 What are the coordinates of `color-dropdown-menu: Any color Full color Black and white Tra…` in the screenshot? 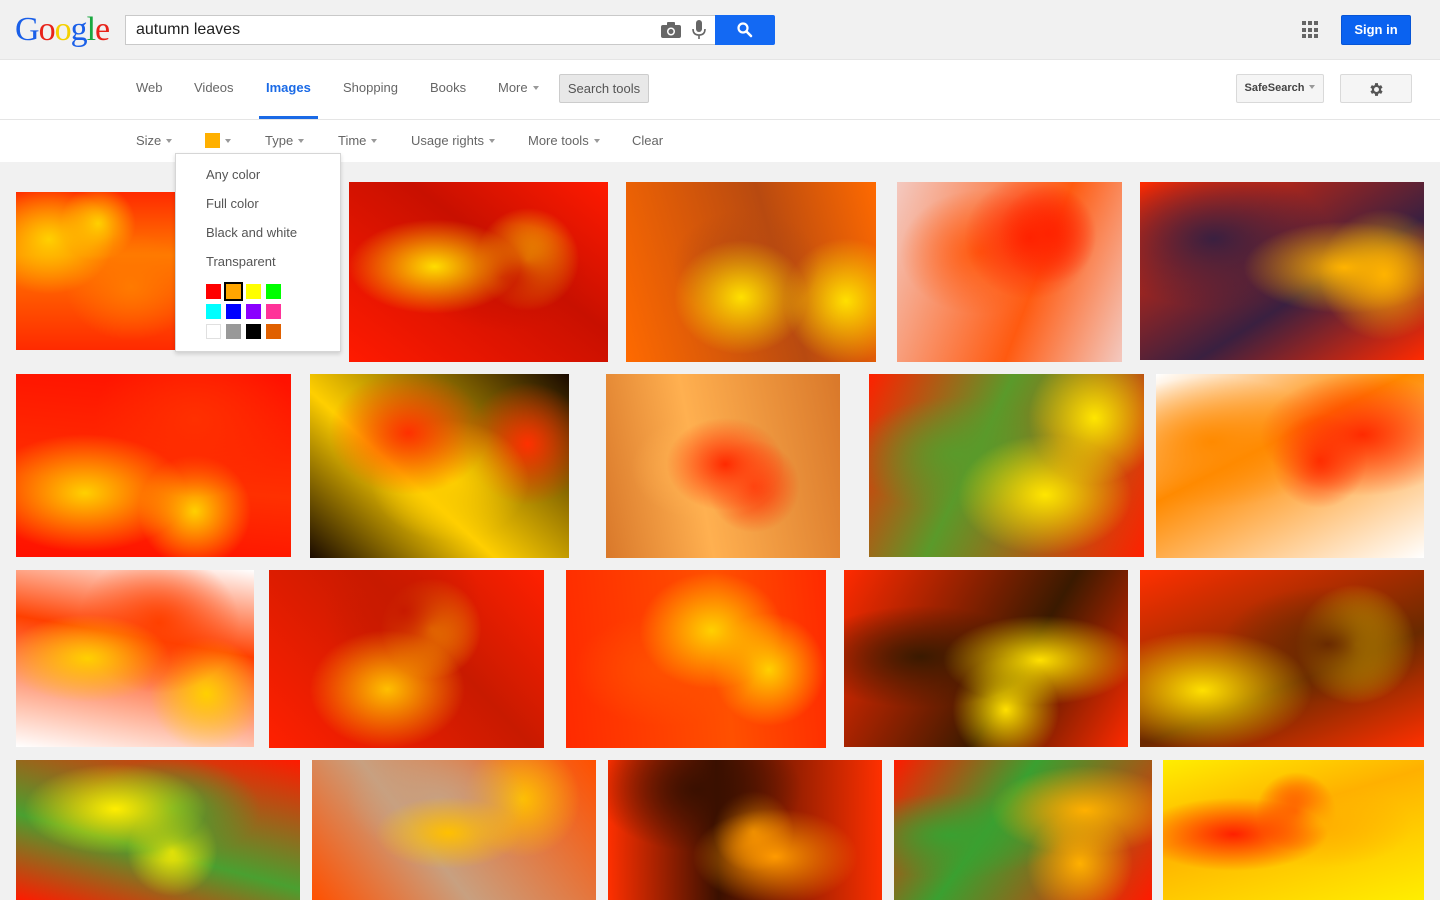 It's located at (258, 252).